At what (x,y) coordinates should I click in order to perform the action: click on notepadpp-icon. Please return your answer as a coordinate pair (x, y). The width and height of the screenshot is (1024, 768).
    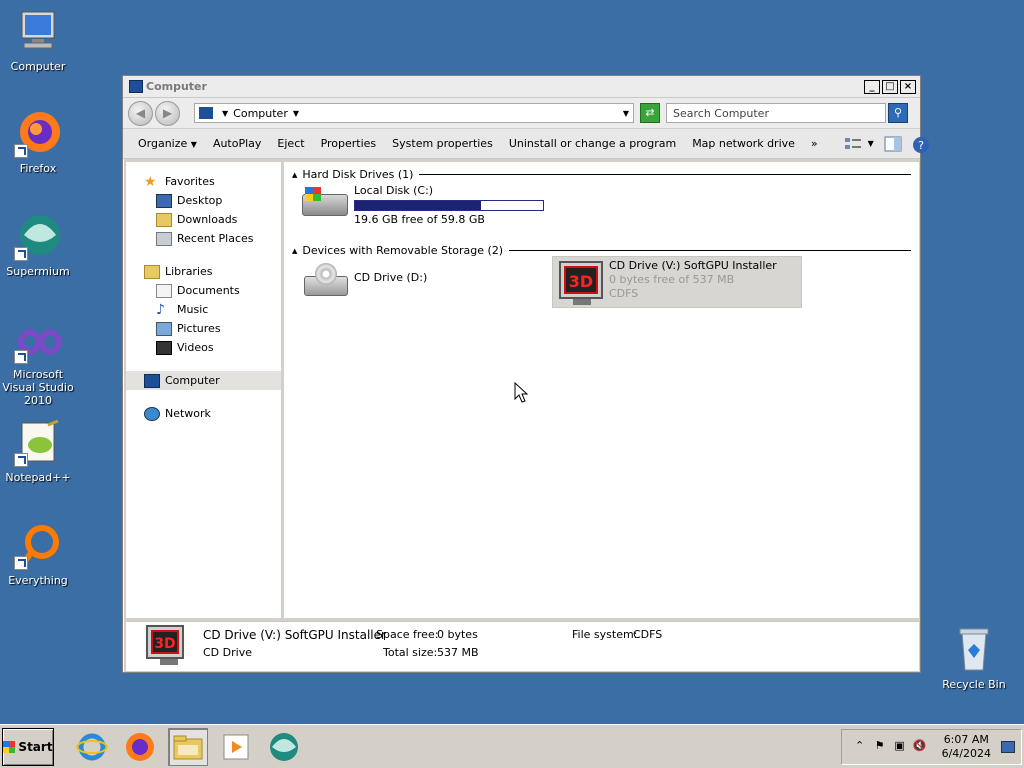
    Looking at the image, I should click on (38, 443).